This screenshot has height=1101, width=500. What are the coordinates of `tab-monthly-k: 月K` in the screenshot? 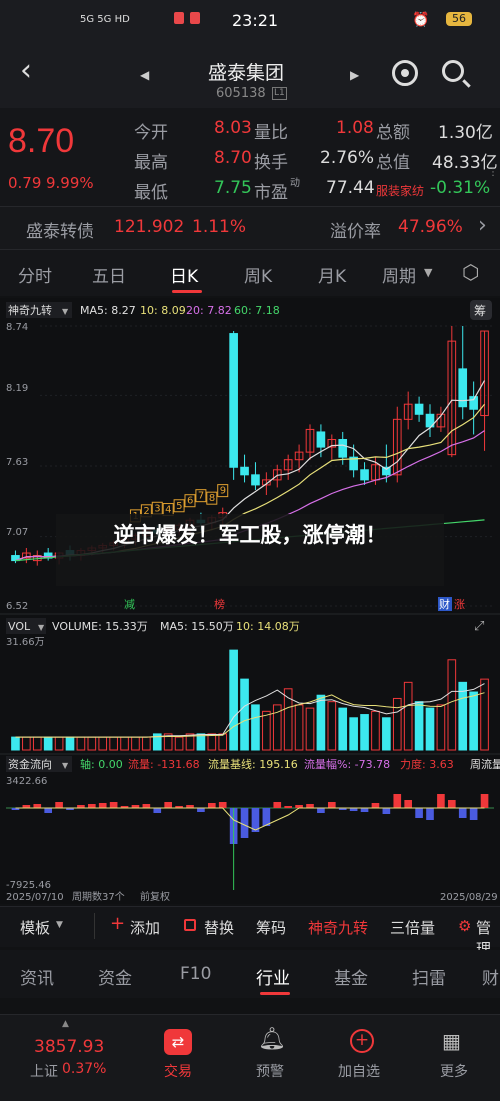 It's located at (332, 274).